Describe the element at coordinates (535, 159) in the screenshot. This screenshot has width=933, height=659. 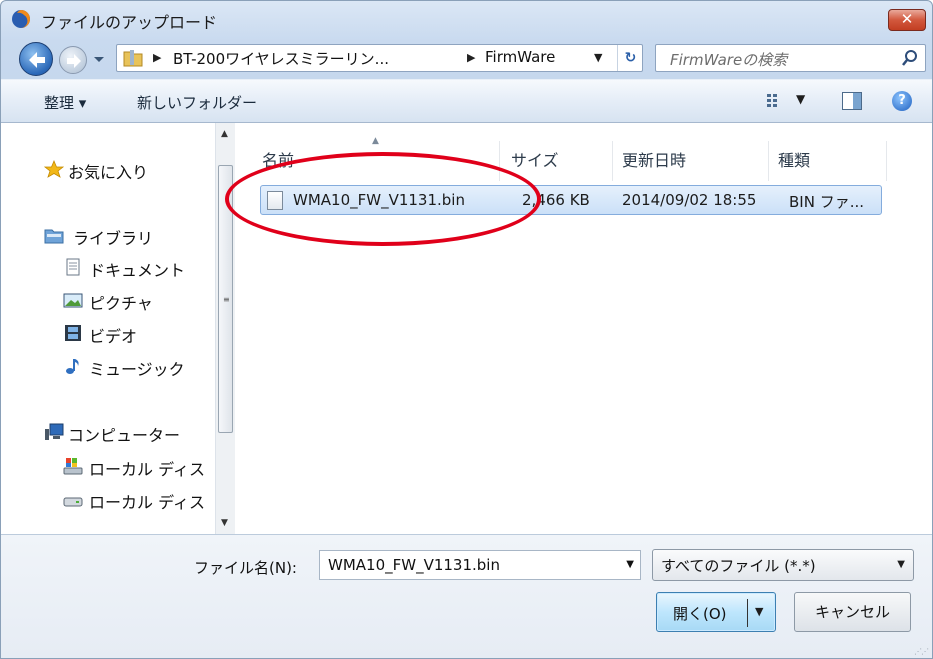
I see `column-header-size: サイズ` at that location.